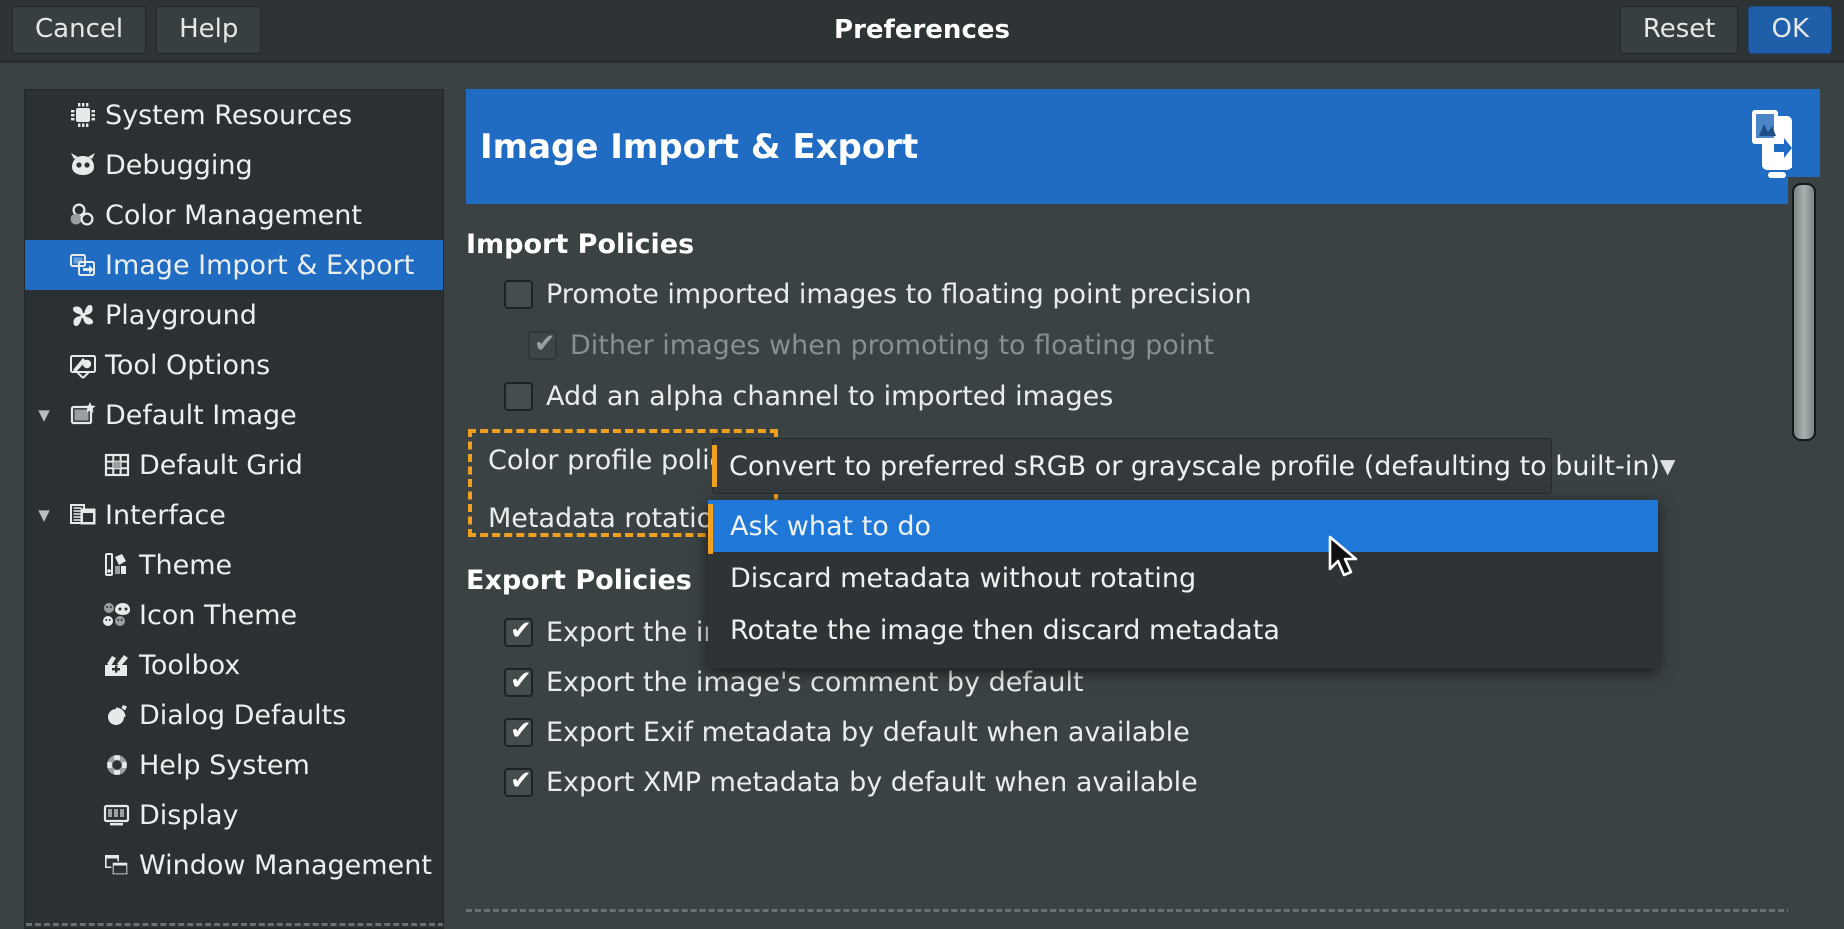 The height and width of the screenshot is (929, 1844). What do you see at coordinates (1804, 553) in the screenshot?
I see `main-scrollbar-track` at bounding box center [1804, 553].